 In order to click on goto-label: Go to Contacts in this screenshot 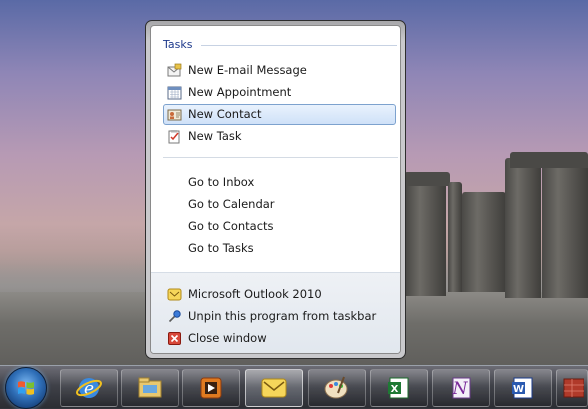, I will do `click(231, 226)`.